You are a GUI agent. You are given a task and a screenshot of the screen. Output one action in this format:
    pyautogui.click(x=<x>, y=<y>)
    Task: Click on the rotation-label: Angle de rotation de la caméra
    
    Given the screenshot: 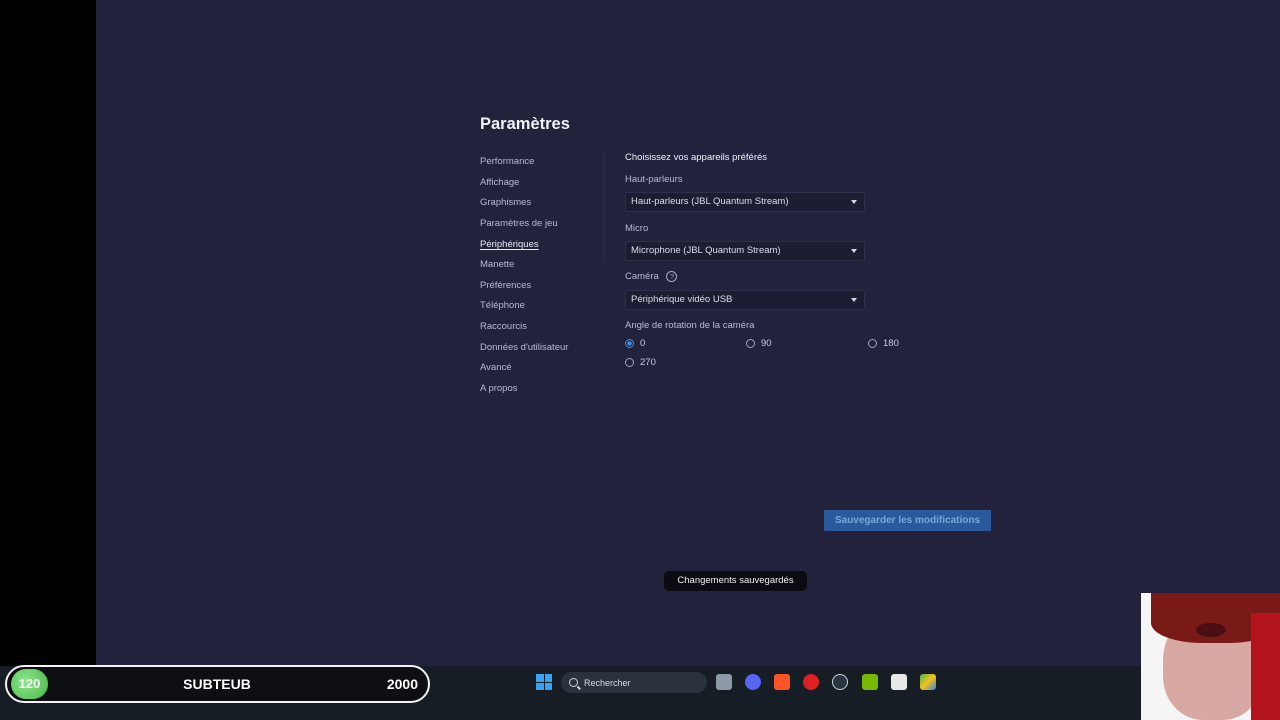 What is the action you would take?
    pyautogui.click(x=690, y=325)
    